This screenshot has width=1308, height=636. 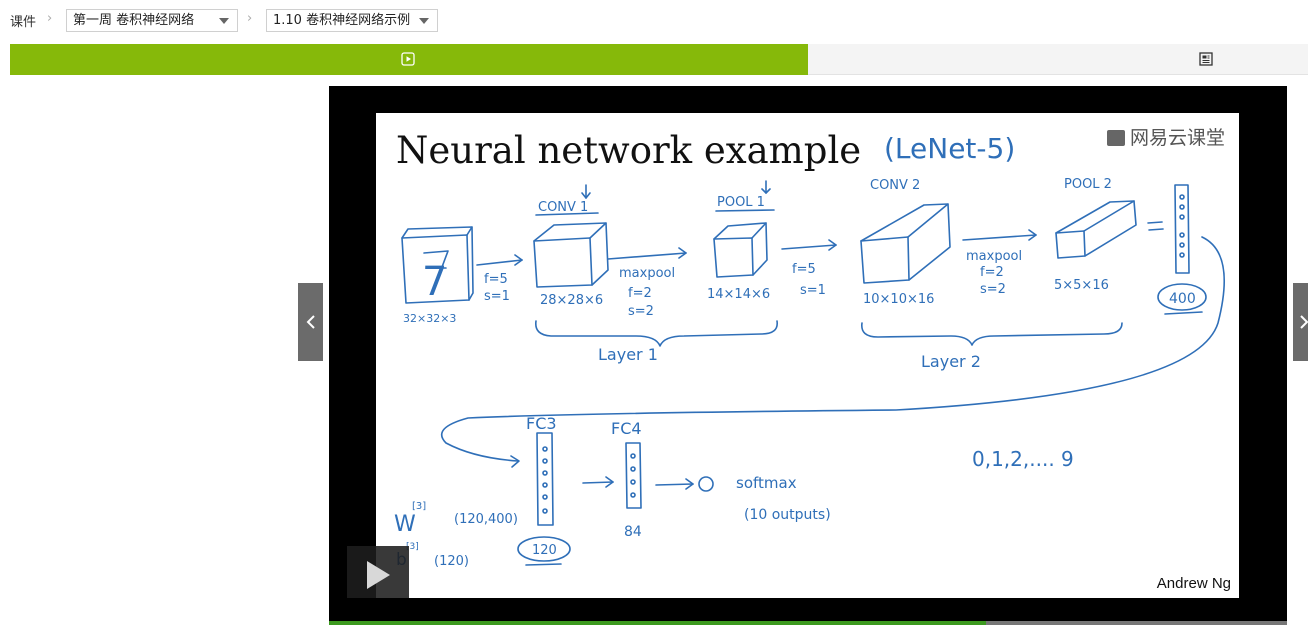 I want to click on next-button, so click(x=1300, y=322).